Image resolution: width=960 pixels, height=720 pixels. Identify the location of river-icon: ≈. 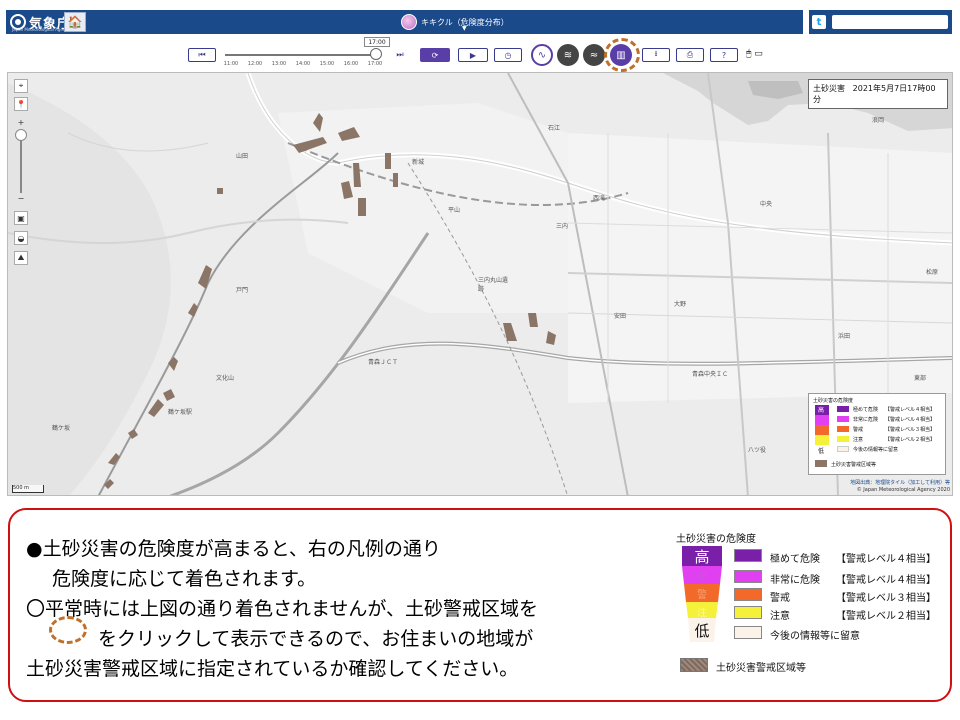
(594, 55).